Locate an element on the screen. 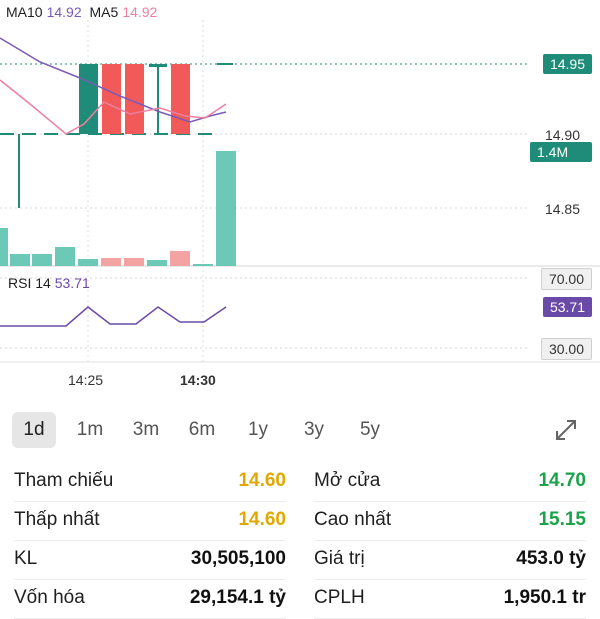 Image resolution: width=600 pixels, height=619 pixels. stat-open: Mở cửa 14.70 is located at coordinates (450, 482).